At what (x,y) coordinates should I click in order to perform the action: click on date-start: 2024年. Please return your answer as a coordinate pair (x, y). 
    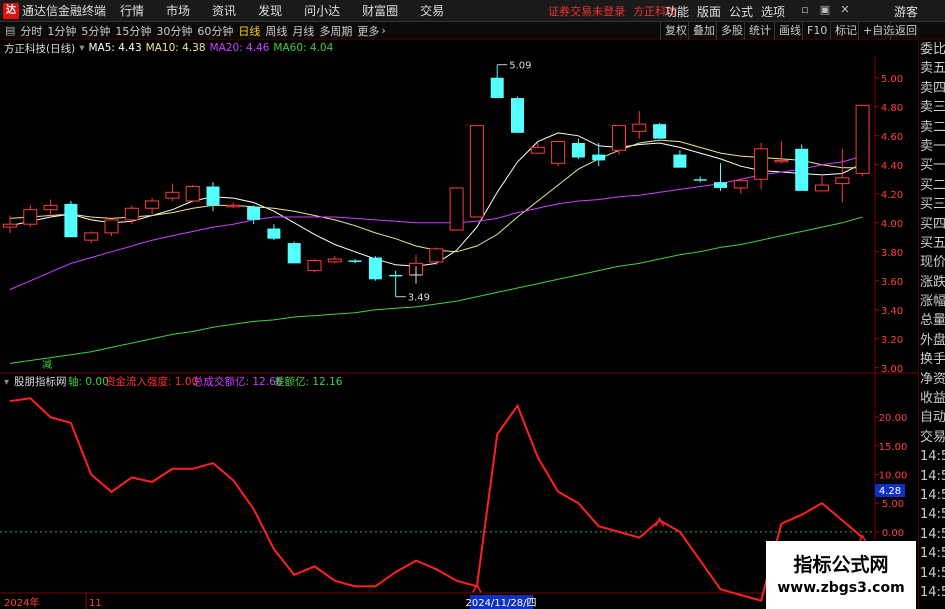
    Looking at the image, I should click on (21, 602).